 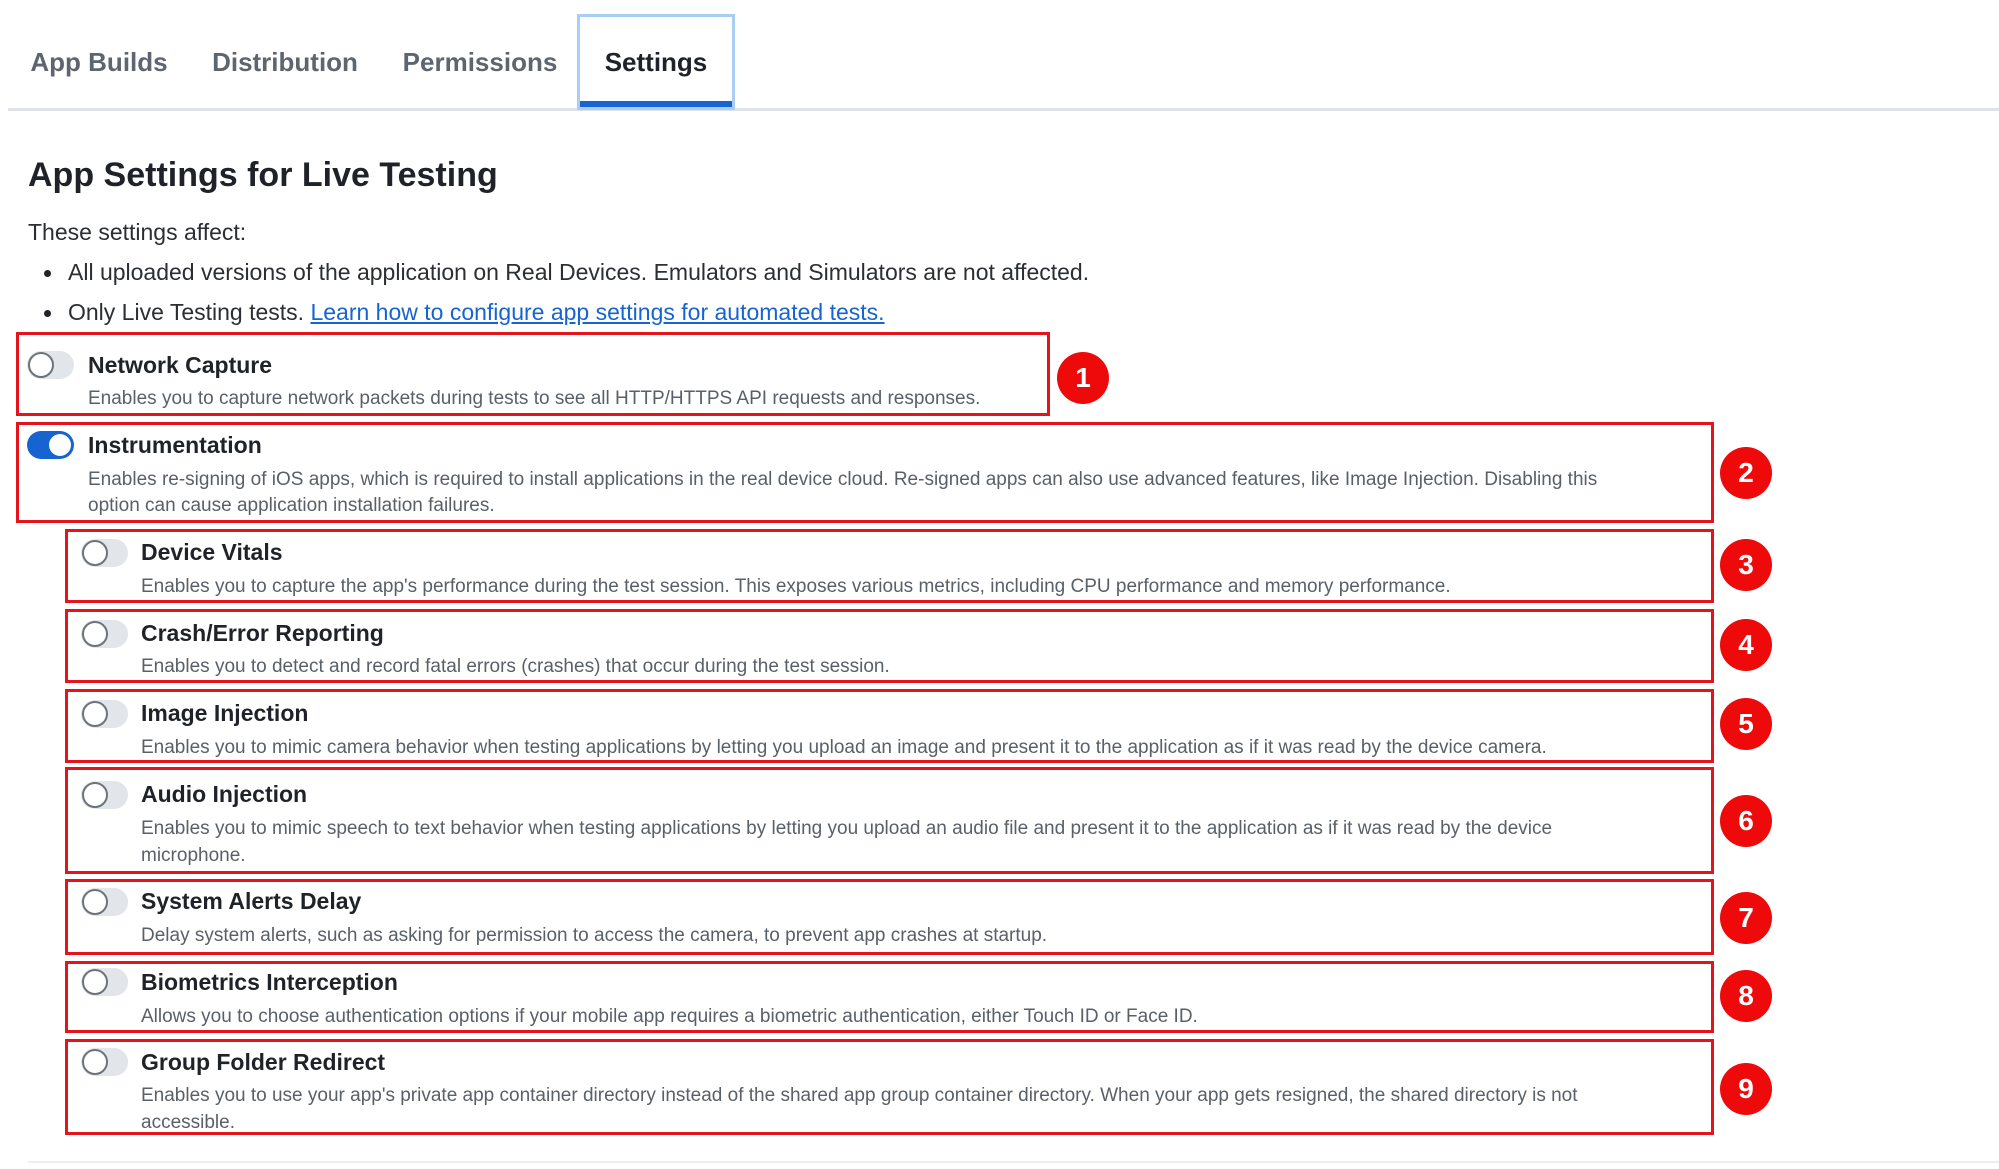 What do you see at coordinates (1746, 565) in the screenshot?
I see `annotation-badge-3: 3` at bounding box center [1746, 565].